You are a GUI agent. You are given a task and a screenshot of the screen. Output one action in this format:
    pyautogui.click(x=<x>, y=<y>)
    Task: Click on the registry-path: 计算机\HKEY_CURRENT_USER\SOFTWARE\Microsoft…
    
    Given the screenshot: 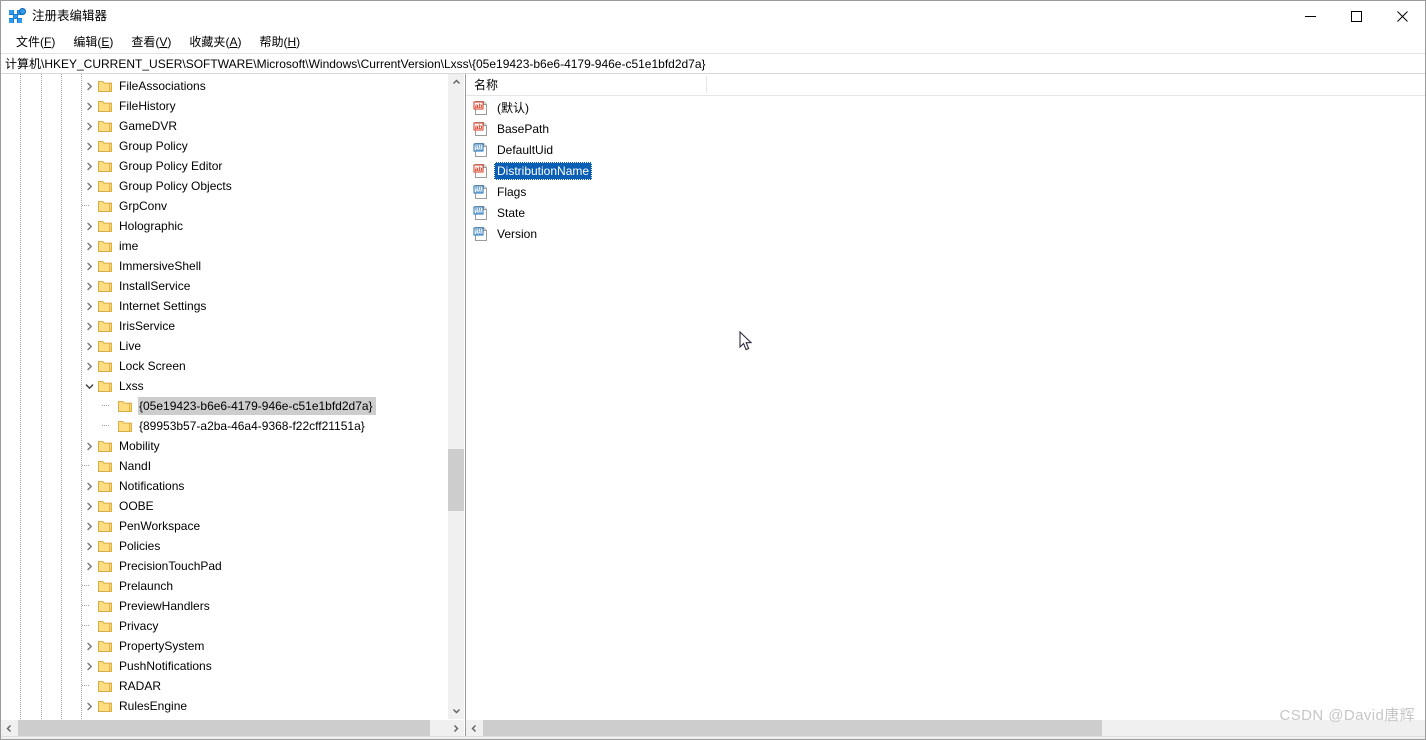 What is the action you would take?
    pyautogui.click(x=355, y=63)
    